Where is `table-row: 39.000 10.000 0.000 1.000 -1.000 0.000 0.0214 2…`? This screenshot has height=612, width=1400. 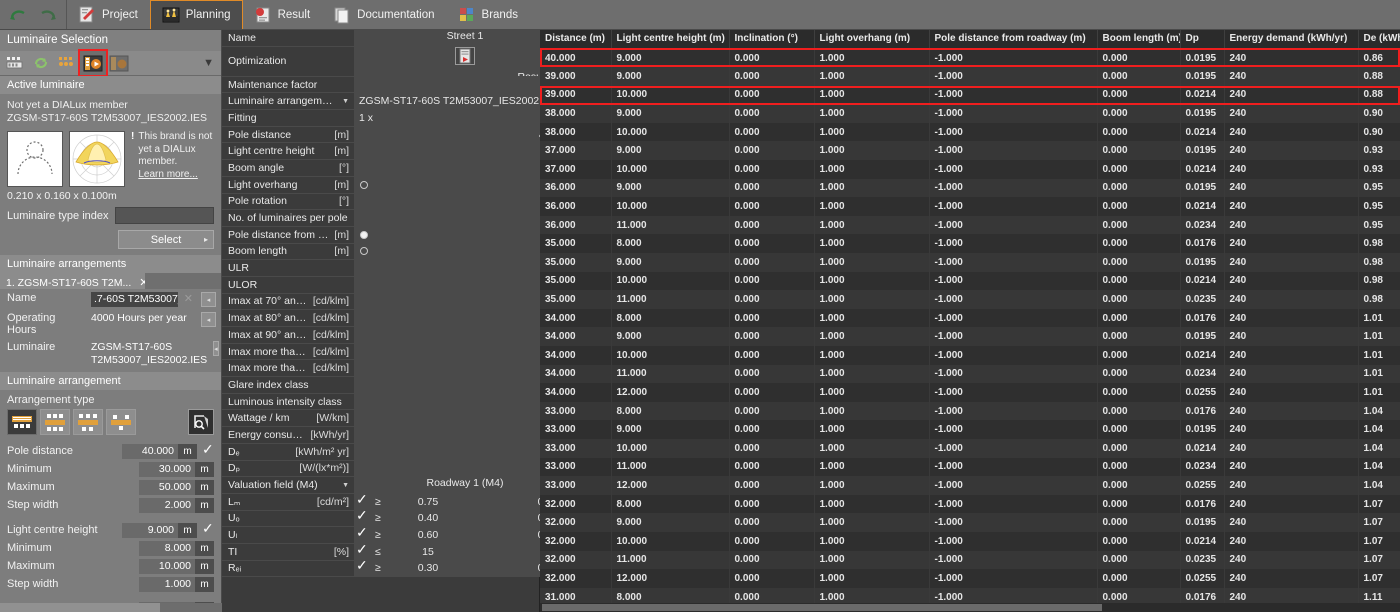
table-row: 39.000 10.000 0.000 1.000 -1.000 0.000 0.0214 2… is located at coordinates (970, 95).